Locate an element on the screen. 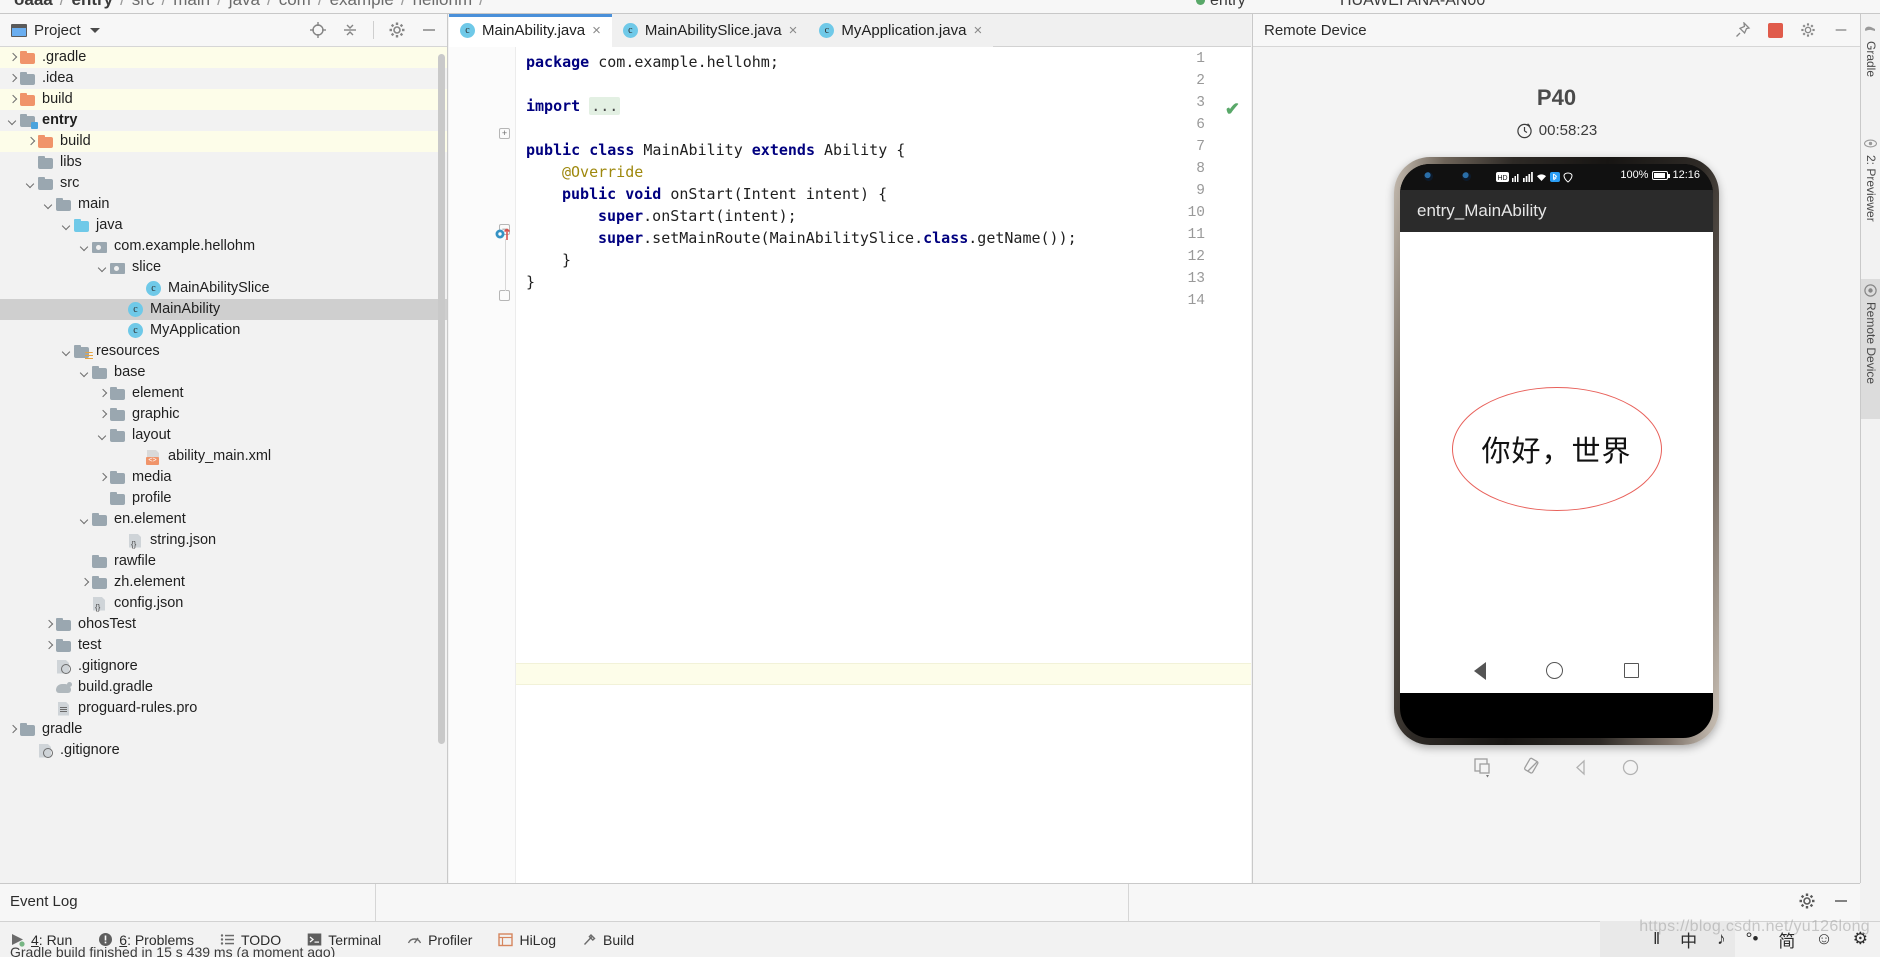 This screenshot has height=957, width=1880. tool-strip-gradle: Gradle is located at coordinates (1870, 47).